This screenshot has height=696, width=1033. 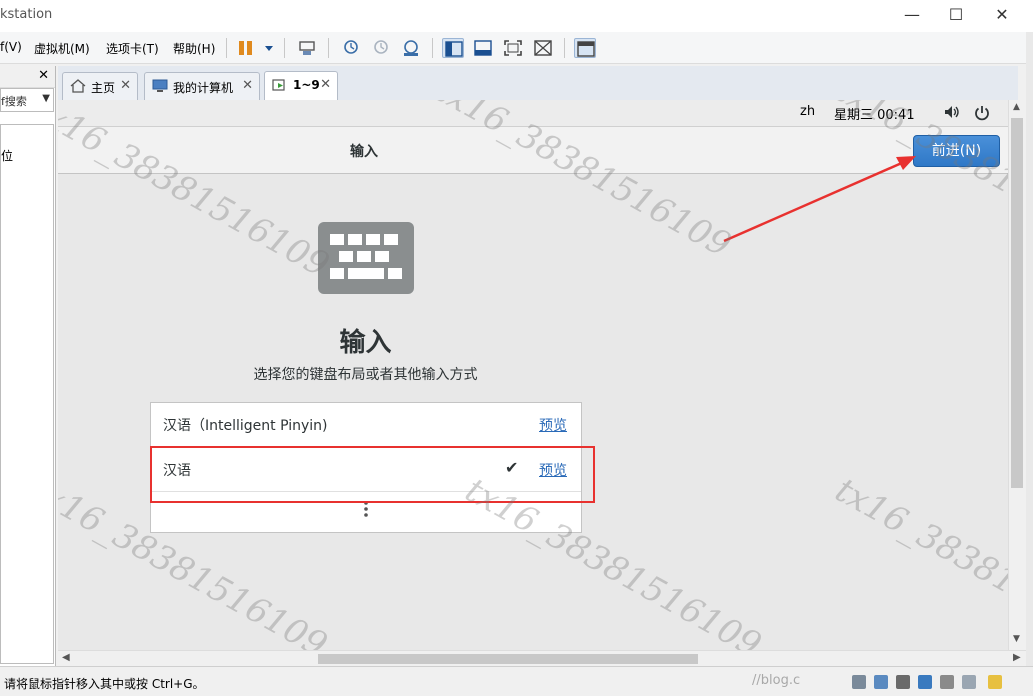 I want to click on section-heading: 输入, so click(x=365, y=343).